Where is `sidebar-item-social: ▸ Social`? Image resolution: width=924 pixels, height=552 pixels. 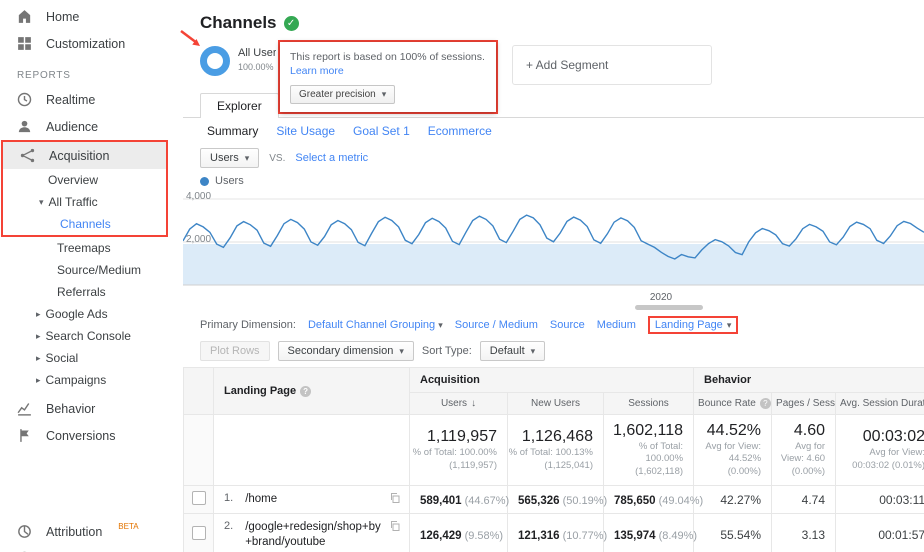
sidebar-item-social: ▸ Social is located at coordinates (91, 358).